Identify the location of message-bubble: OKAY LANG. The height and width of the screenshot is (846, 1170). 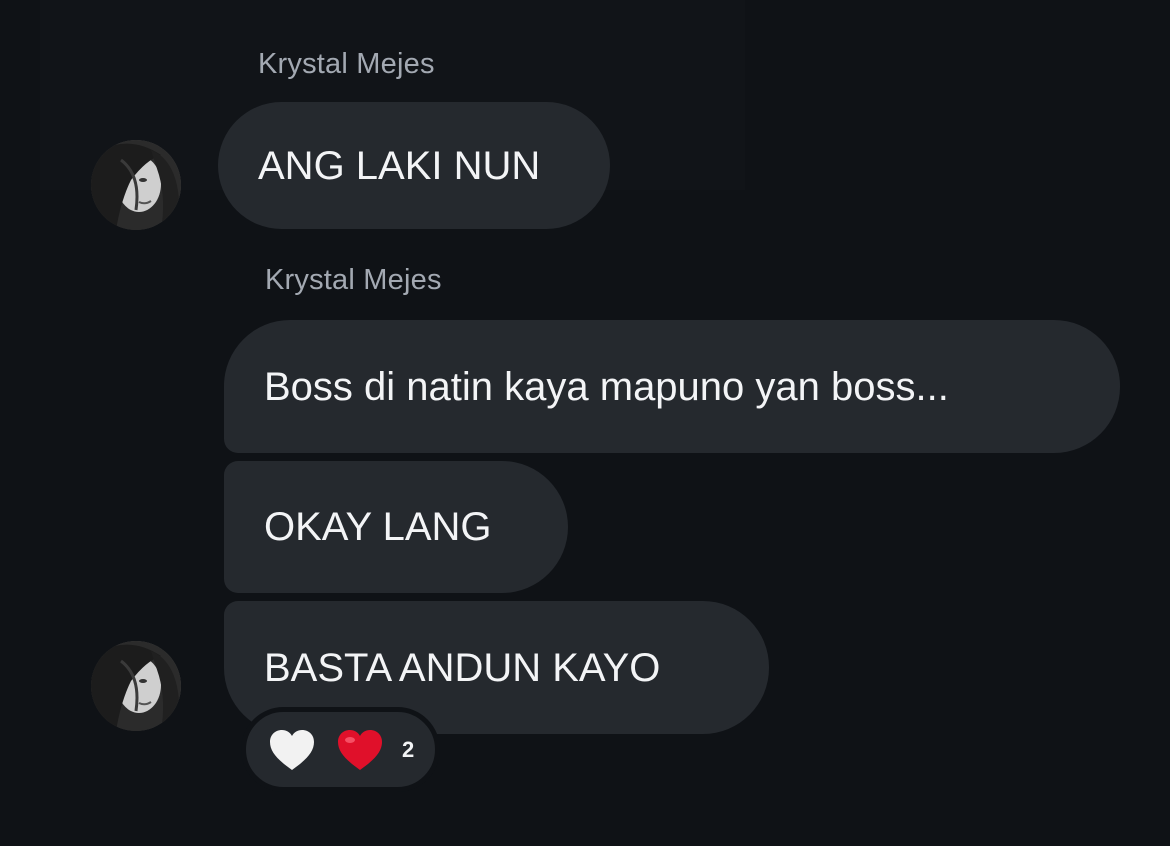
(396, 527).